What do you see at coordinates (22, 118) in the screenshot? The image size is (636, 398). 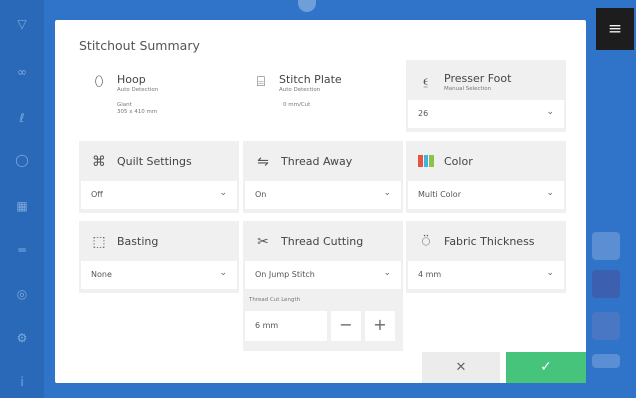 I see `needle-icon: ℓ` at bounding box center [22, 118].